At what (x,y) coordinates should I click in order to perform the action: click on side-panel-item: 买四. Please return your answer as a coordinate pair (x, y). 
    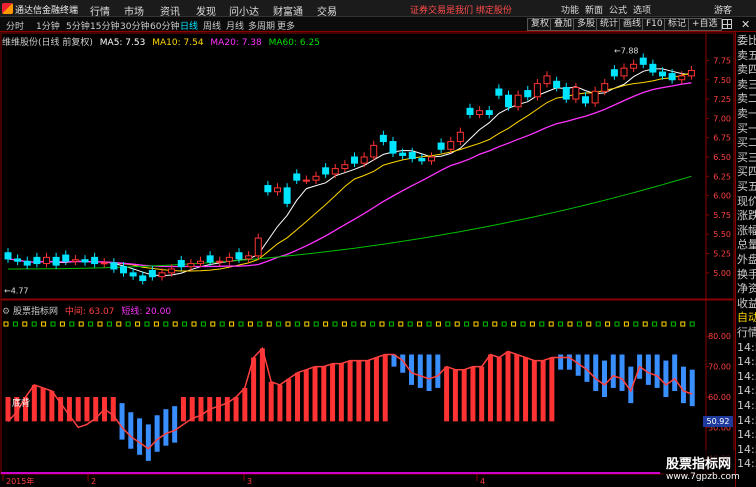
    Looking at the image, I should click on (746, 172).